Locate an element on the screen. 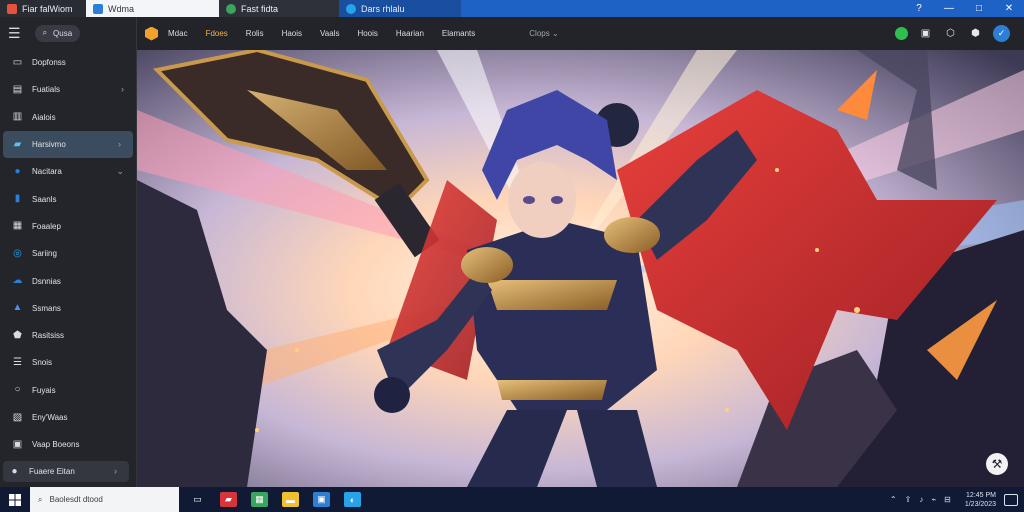  sidebar-footer-button: ● Fuaere Eitan › is located at coordinates (66, 471).